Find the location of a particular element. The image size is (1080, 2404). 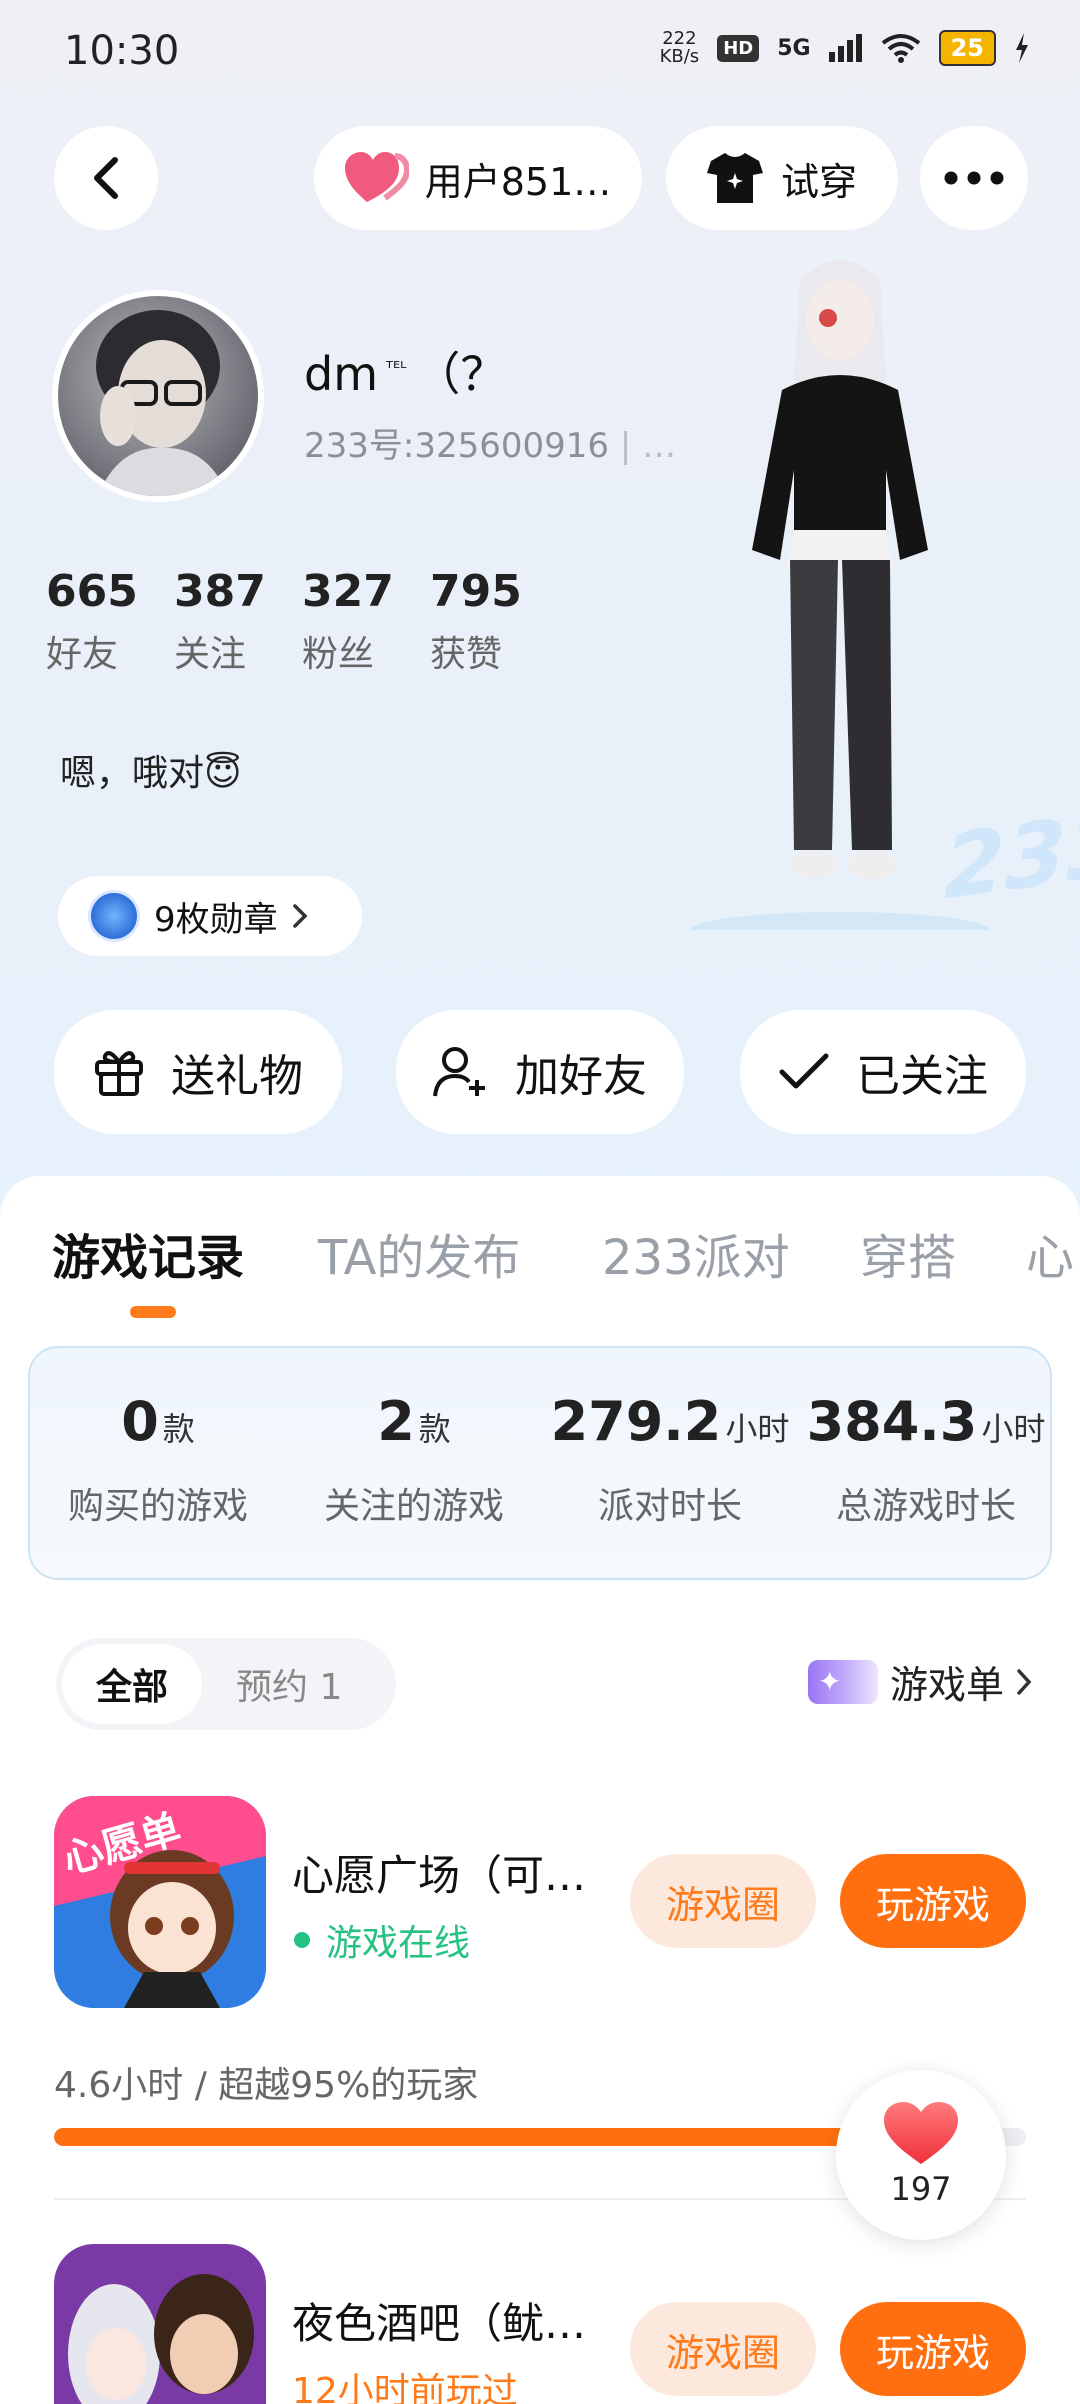

summary-followed-unit: 款 is located at coordinates (434, 1429).